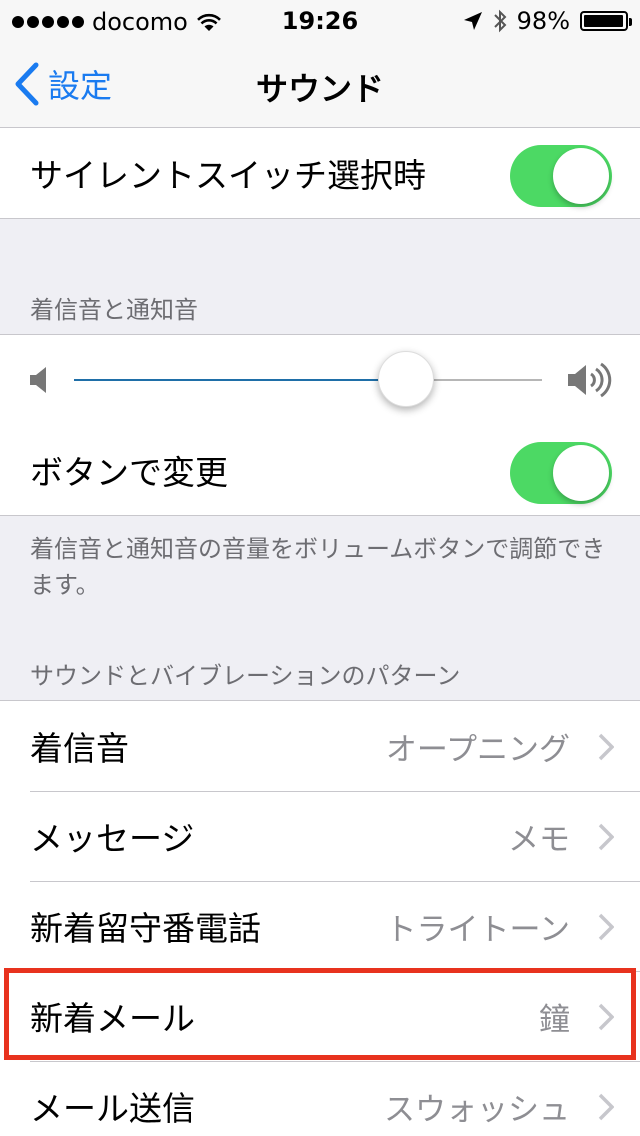 This screenshot has height=1136, width=640. What do you see at coordinates (320, 746) in the screenshot?
I see `pattern-row-ringtone: 着信音 オープニング` at bounding box center [320, 746].